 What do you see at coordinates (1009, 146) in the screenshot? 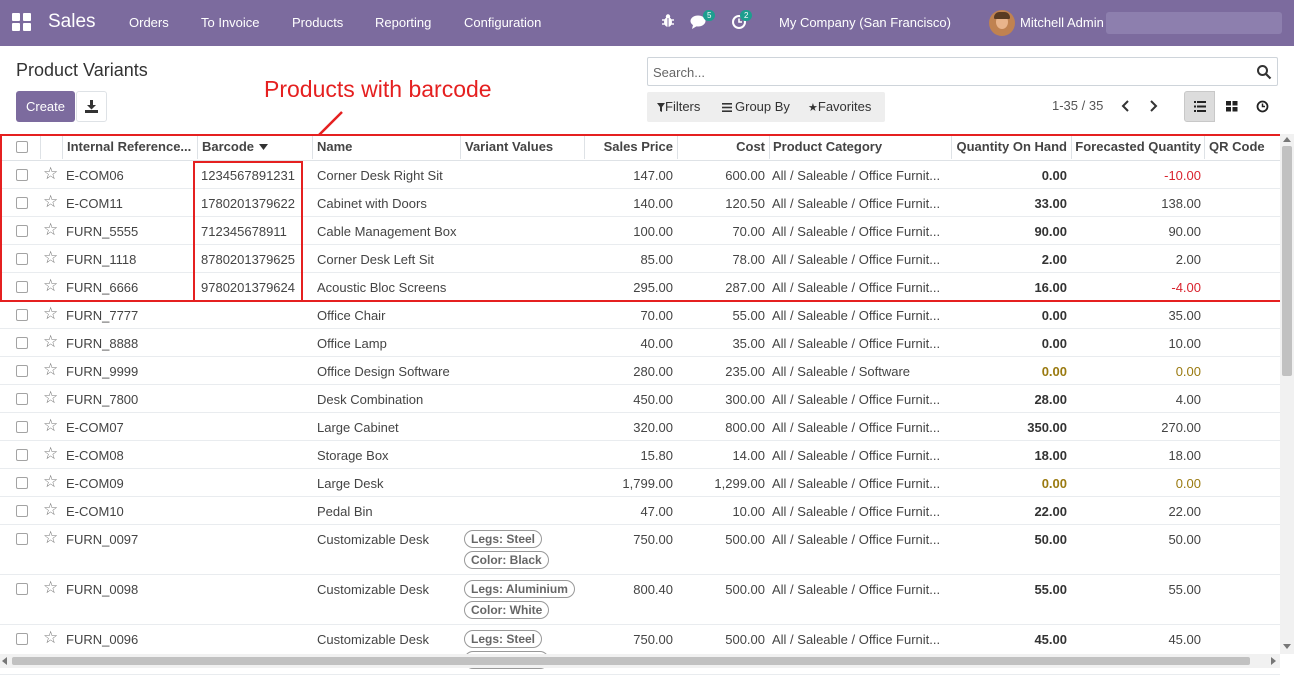
I see `column-quantity-on-hand: Quantity On Hand` at bounding box center [1009, 146].